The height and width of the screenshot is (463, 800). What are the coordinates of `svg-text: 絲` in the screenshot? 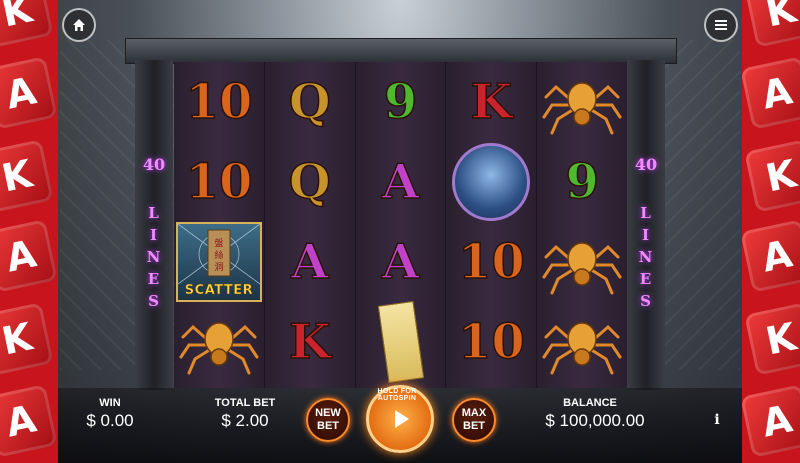 It's located at (218, 255).